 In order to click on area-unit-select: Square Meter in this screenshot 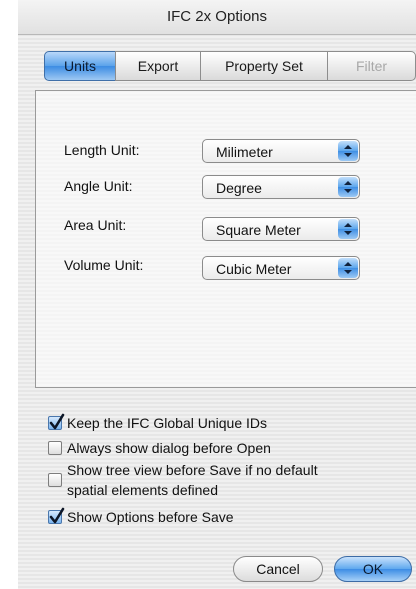, I will do `click(281, 229)`.